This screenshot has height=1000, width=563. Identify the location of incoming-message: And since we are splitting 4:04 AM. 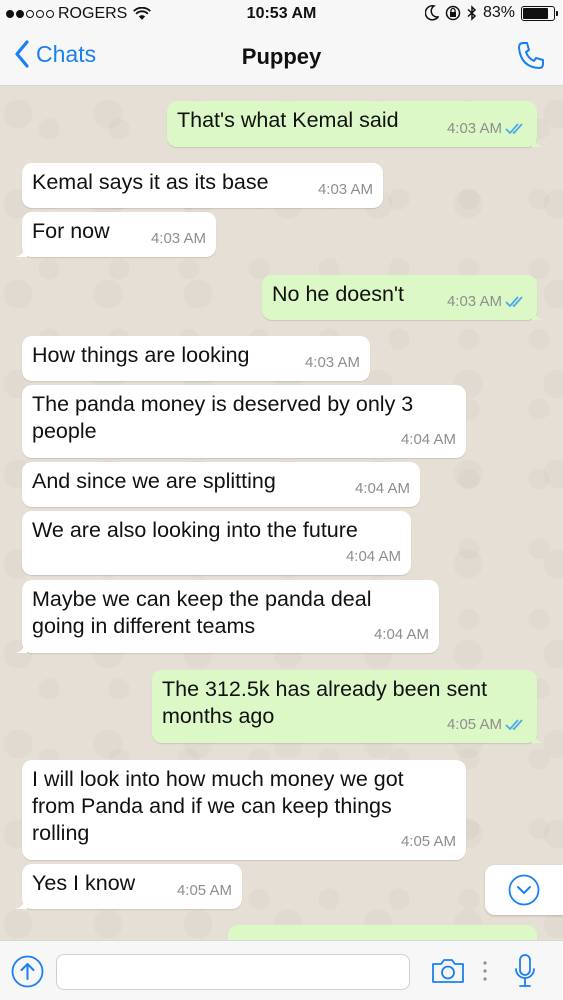
(221, 484).